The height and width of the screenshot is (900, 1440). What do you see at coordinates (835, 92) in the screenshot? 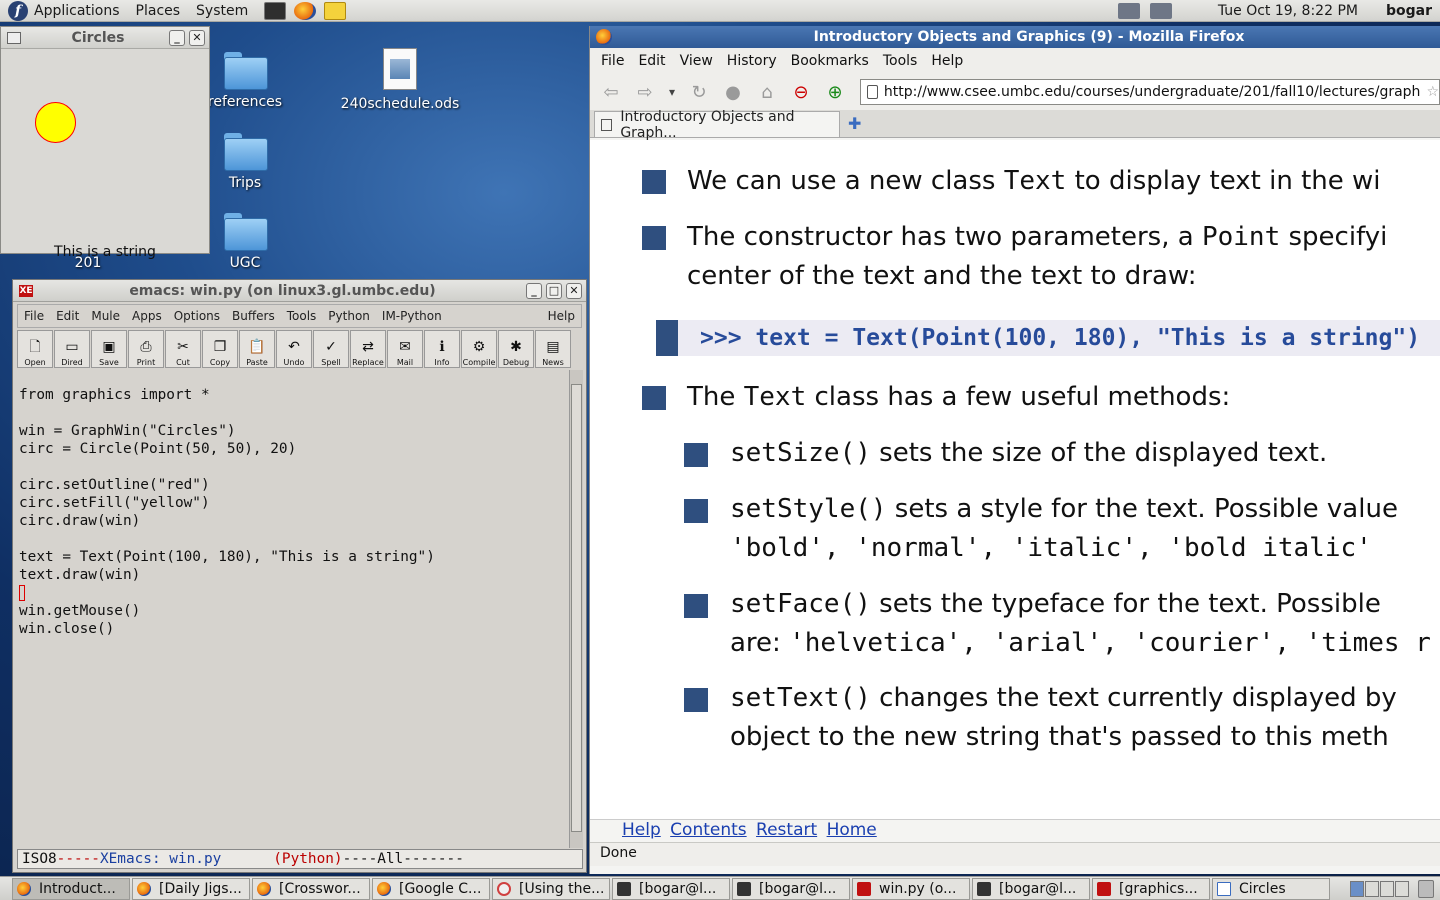
I see `zoom-in-icon: ⊕` at bounding box center [835, 92].